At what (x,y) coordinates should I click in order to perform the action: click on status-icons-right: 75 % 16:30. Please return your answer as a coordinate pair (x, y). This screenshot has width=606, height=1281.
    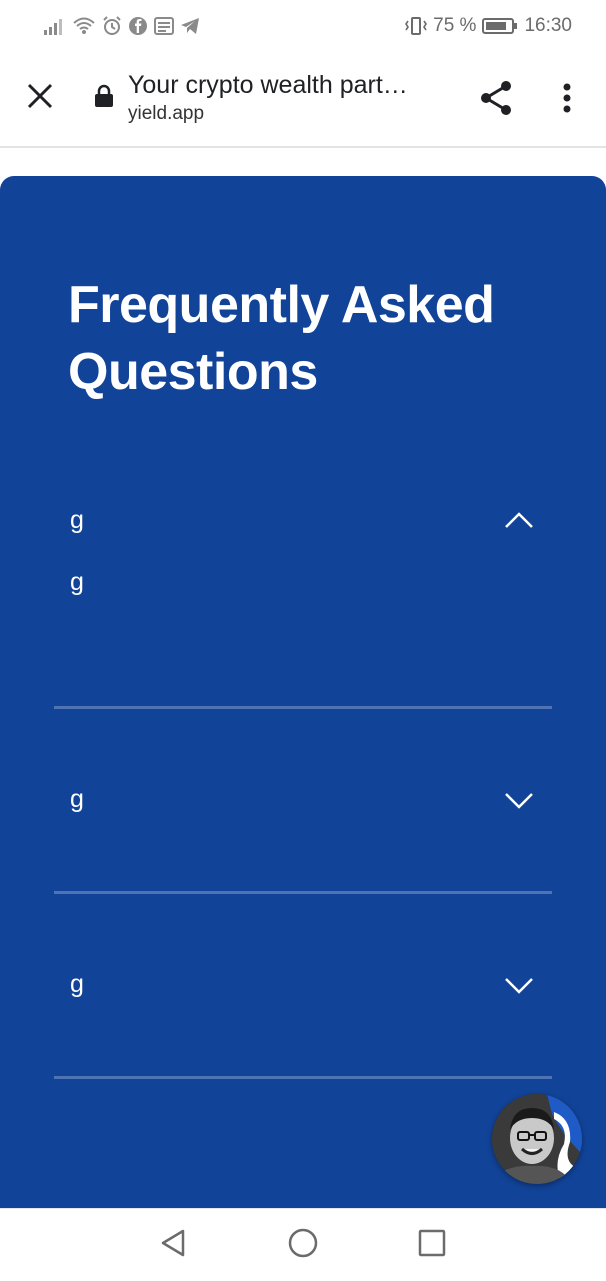
    Looking at the image, I should click on (488, 26).